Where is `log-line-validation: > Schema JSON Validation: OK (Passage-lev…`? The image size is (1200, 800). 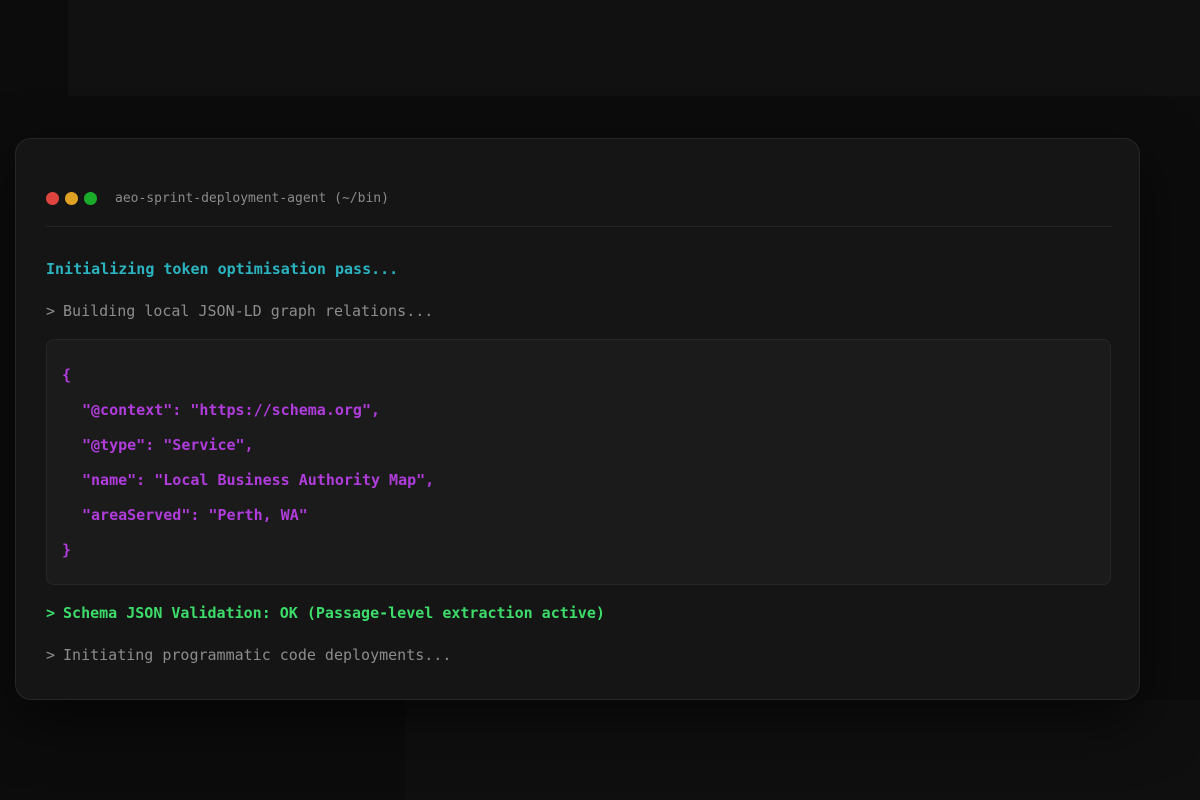 log-line-validation: > Schema JSON Validation: OK (Passage-lev… is located at coordinates (325, 613).